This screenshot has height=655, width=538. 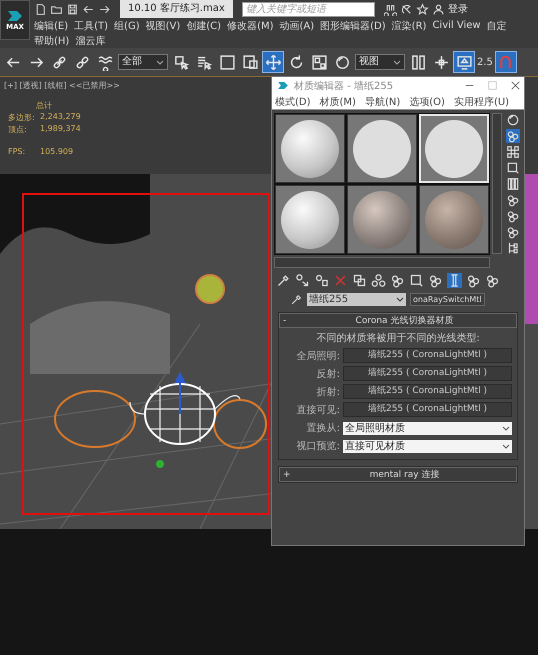 I want to click on close-icon, so click(x=515, y=85).